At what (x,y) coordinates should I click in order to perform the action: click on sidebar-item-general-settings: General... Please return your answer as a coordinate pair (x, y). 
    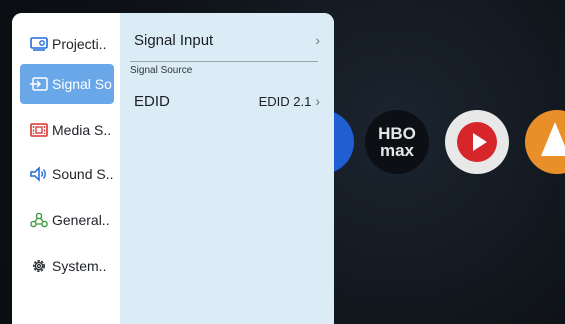
    Looking at the image, I should click on (67, 220).